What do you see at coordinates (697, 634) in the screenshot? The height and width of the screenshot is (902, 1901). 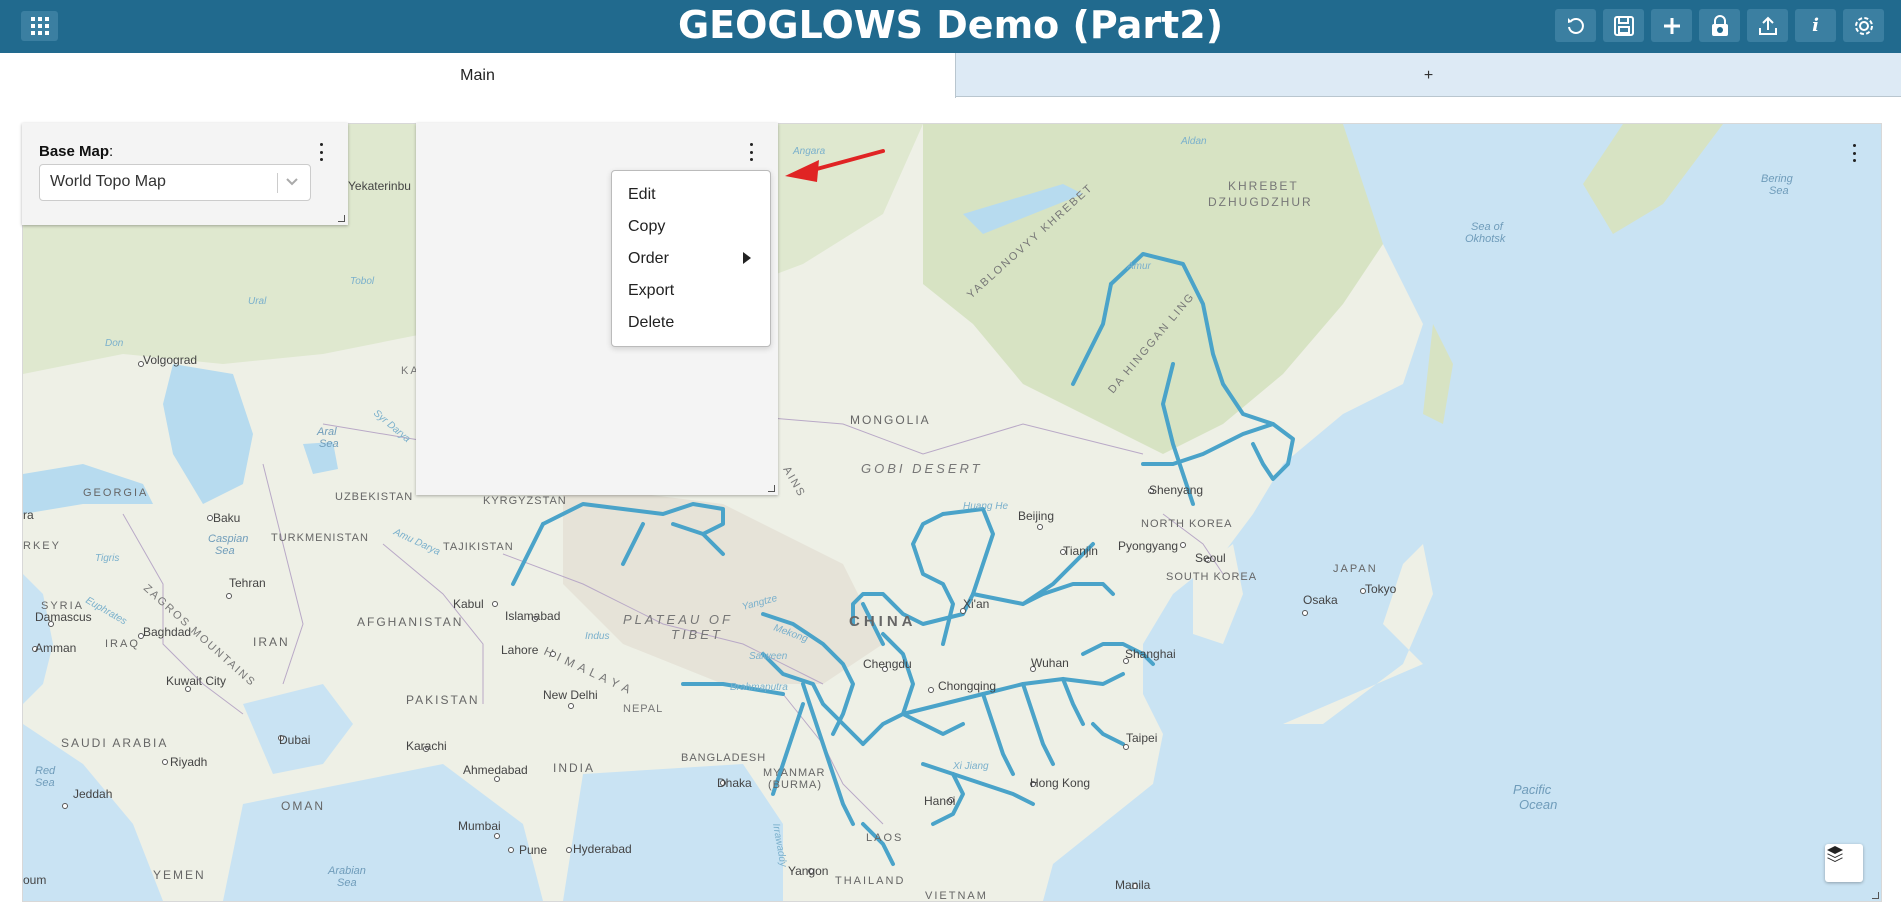 I see `label-tibet: TIBET` at bounding box center [697, 634].